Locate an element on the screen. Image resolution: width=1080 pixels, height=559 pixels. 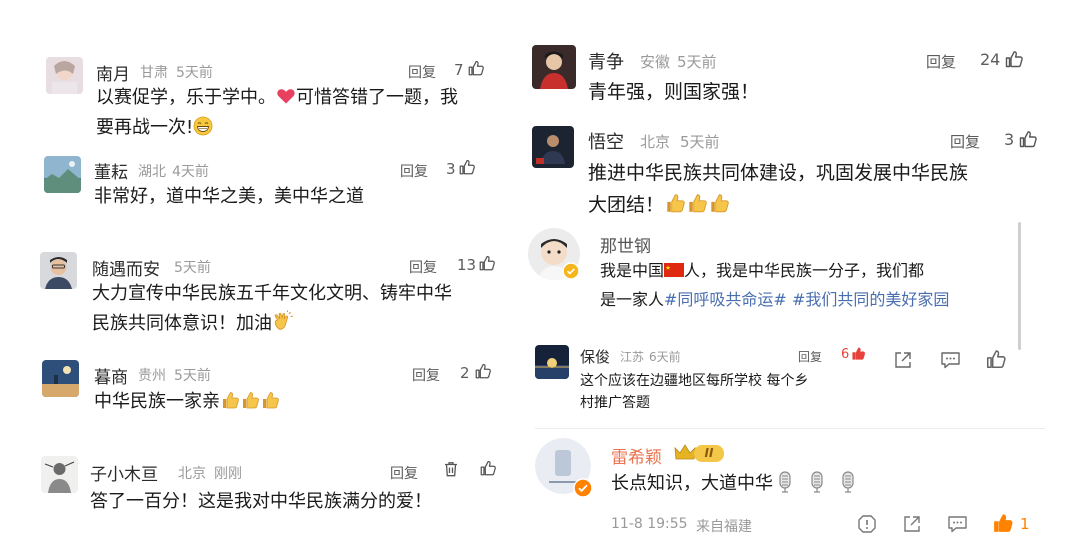
comment-time: 4天前 is located at coordinates (190, 172).